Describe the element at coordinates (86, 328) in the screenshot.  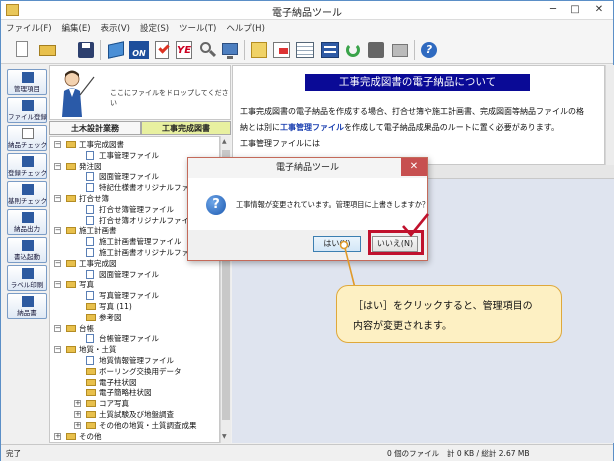
I see `tree-item-label: 台帳` at that location.